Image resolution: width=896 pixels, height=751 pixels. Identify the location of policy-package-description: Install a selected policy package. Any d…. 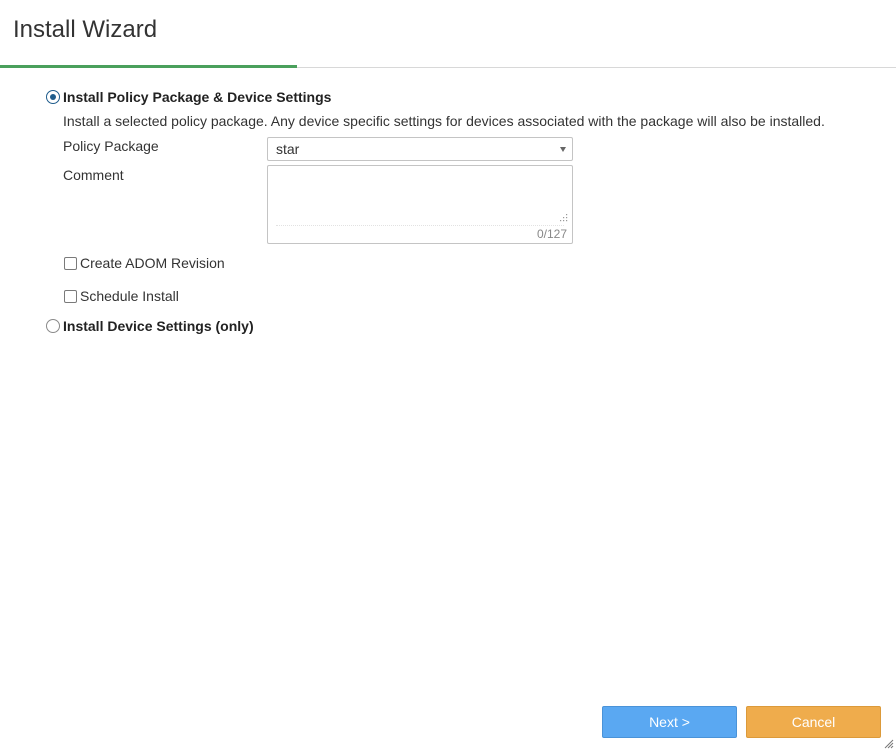
(444, 121).